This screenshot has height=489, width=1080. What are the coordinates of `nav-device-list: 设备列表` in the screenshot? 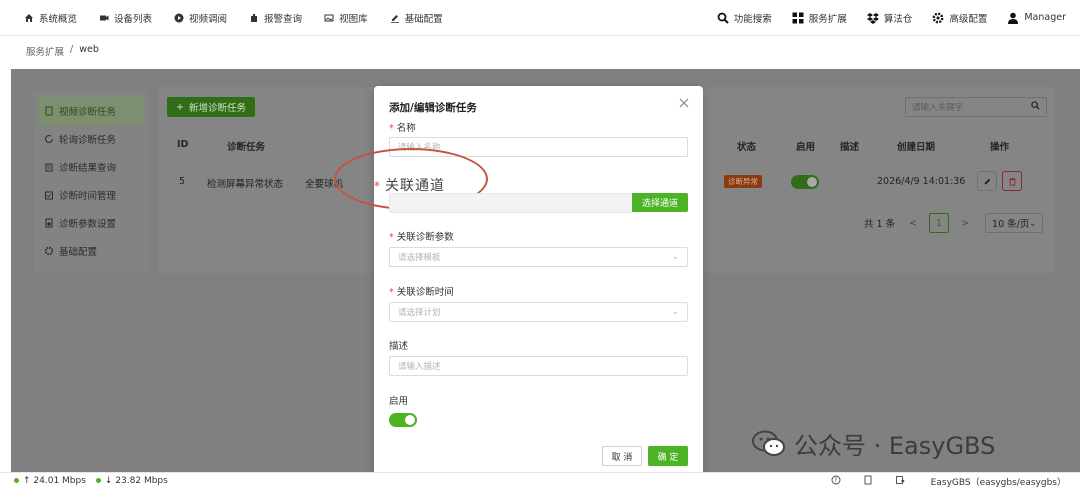 It's located at (125, 18).